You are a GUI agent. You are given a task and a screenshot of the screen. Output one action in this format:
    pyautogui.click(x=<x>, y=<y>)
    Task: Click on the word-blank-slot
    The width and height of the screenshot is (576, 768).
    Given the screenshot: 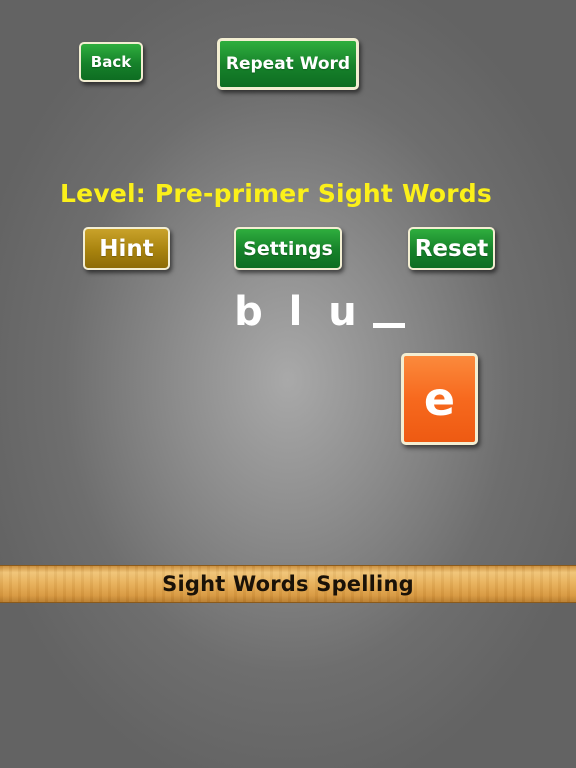 What is the action you would take?
    pyautogui.click(x=389, y=312)
    